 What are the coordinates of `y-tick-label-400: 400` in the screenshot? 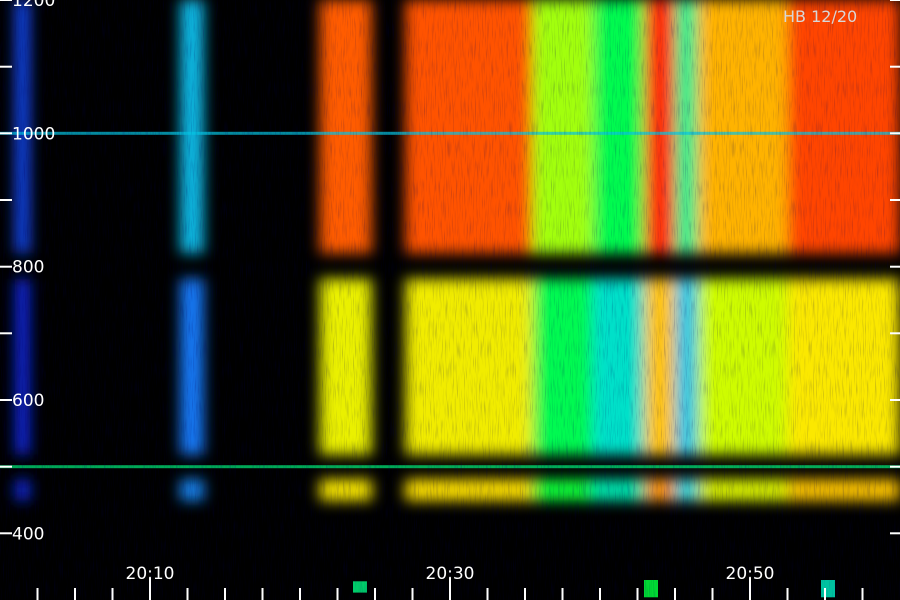 It's located at (28, 534).